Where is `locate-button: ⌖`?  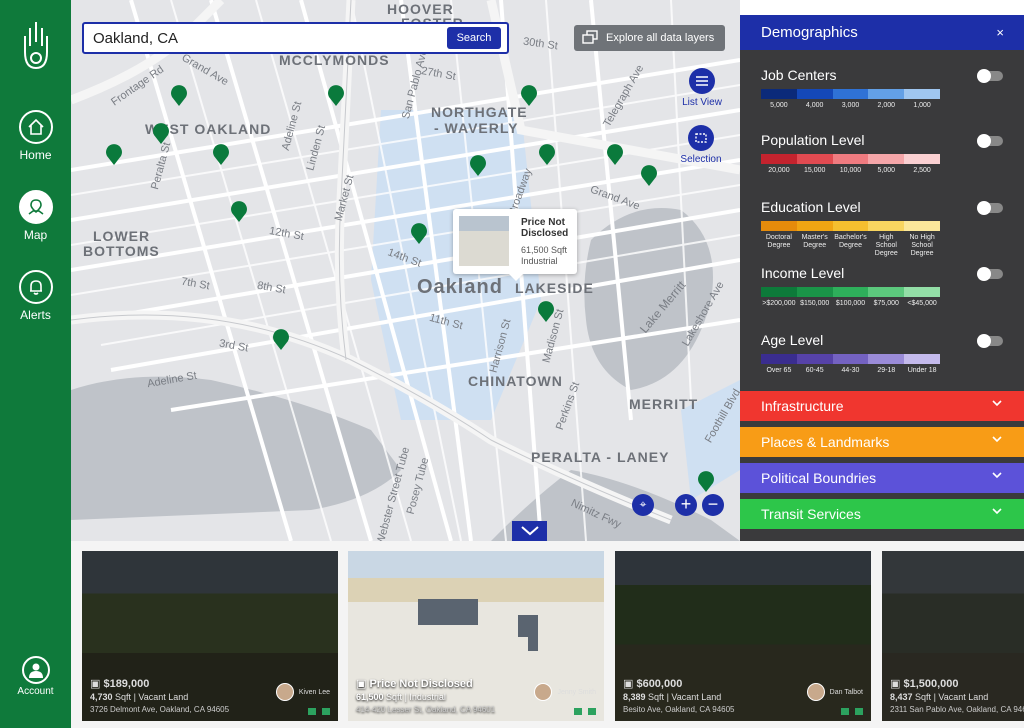 locate-button: ⌖ is located at coordinates (643, 505).